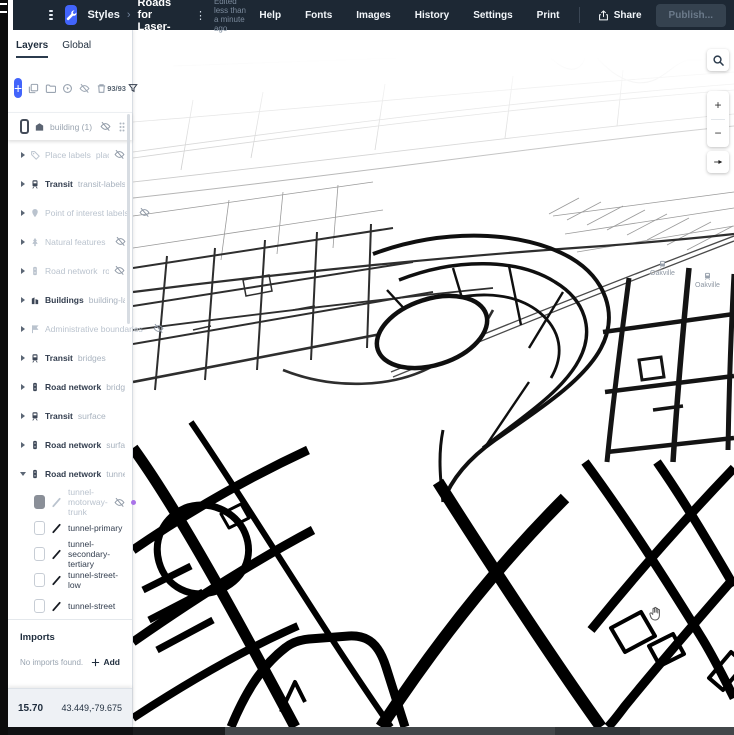 This screenshot has width=734, height=735. Describe the element at coordinates (64, 299) in the screenshot. I see `layer-name: Buildings` at that location.